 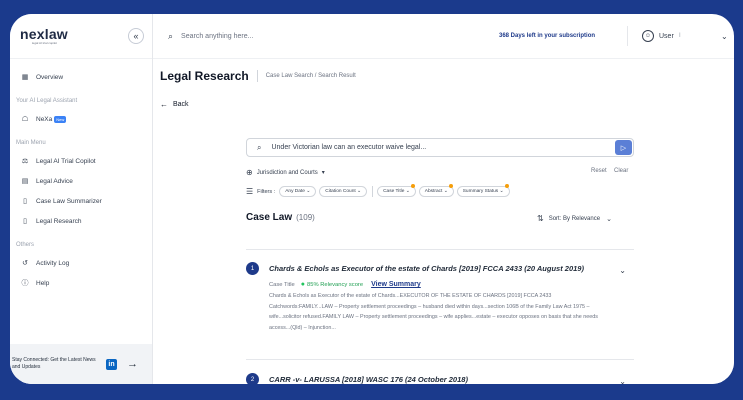 What do you see at coordinates (396, 284) in the screenshot?
I see `view-summary-link: View Summary` at bounding box center [396, 284].